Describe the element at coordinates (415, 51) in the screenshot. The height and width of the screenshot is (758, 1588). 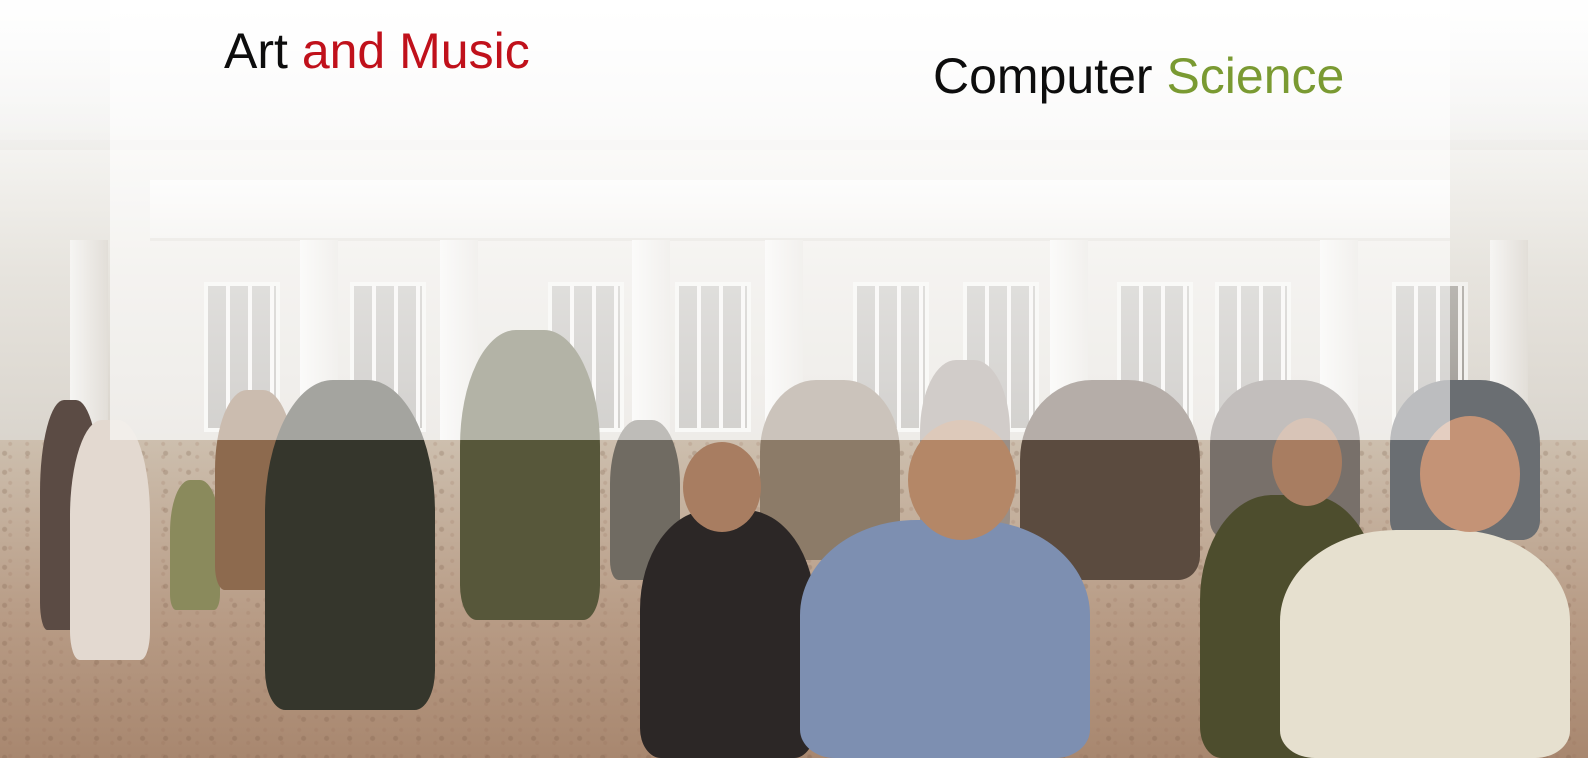
I see `title-and-music-word: and Music` at that location.